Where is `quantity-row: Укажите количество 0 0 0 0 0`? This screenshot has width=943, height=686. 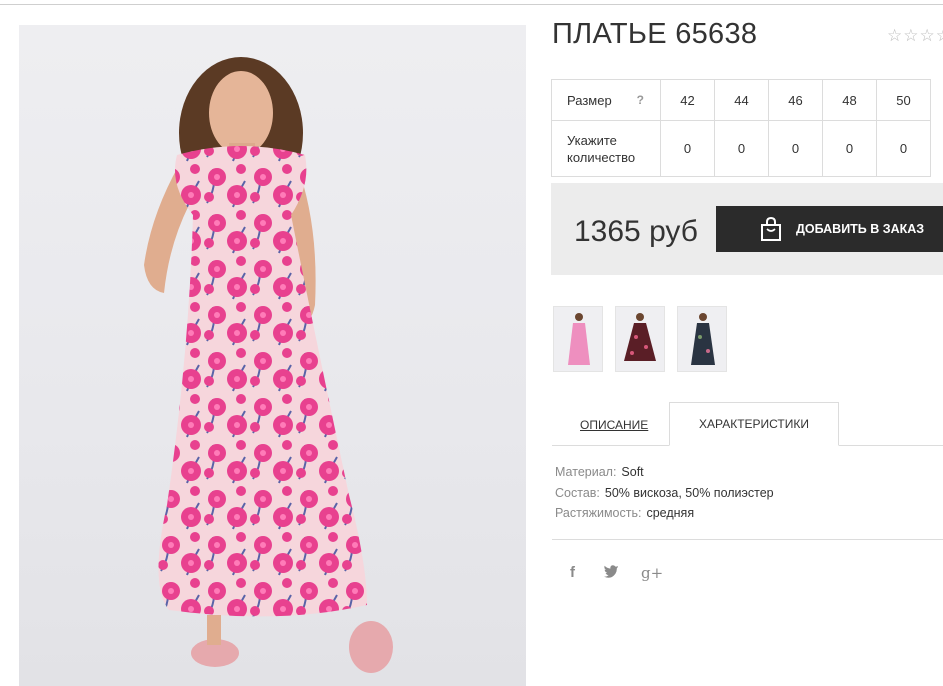 quantity-row: Укажите количество 0 0 0 0 0 is located at coordinates (741, 148).